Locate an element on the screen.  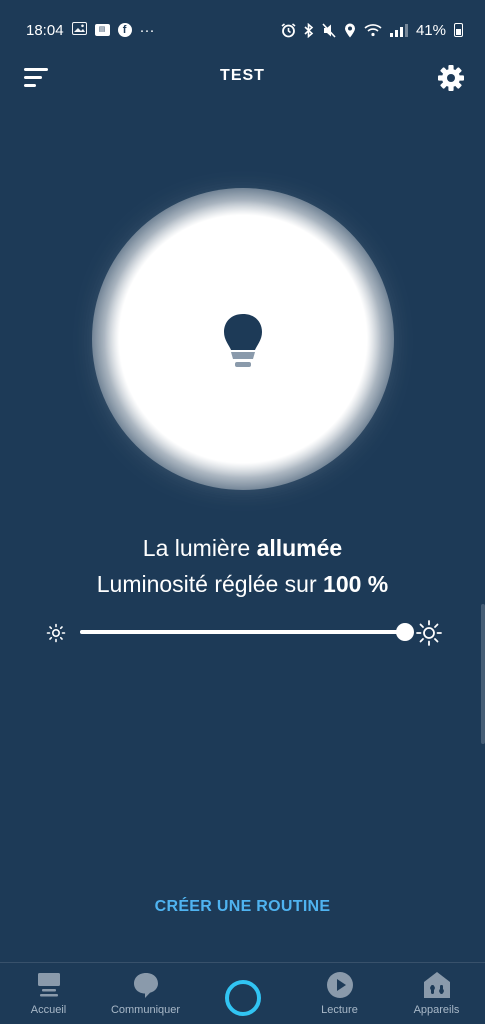
brightness-value: 100 % is located at coordinates (356, 584).